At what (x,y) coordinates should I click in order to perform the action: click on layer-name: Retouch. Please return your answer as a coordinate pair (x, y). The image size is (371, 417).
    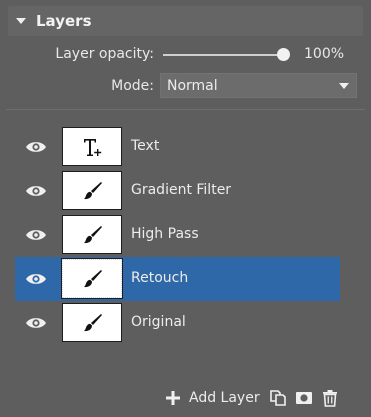
    Looking at the image, I should click on (160, 278).